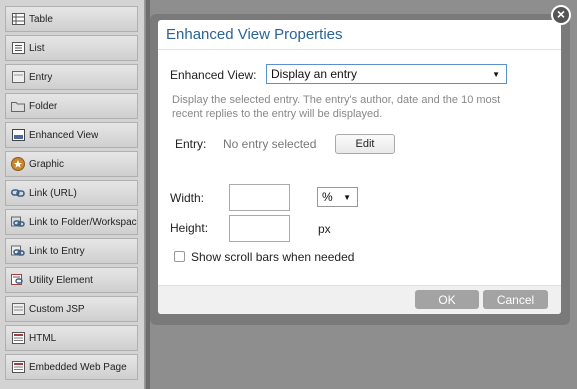 The image size is (577, 389). What do you see at coordinates (47, 164) in the screenshot?
I see `palette-item-label: Graphic` at bounding box center [47, 164].